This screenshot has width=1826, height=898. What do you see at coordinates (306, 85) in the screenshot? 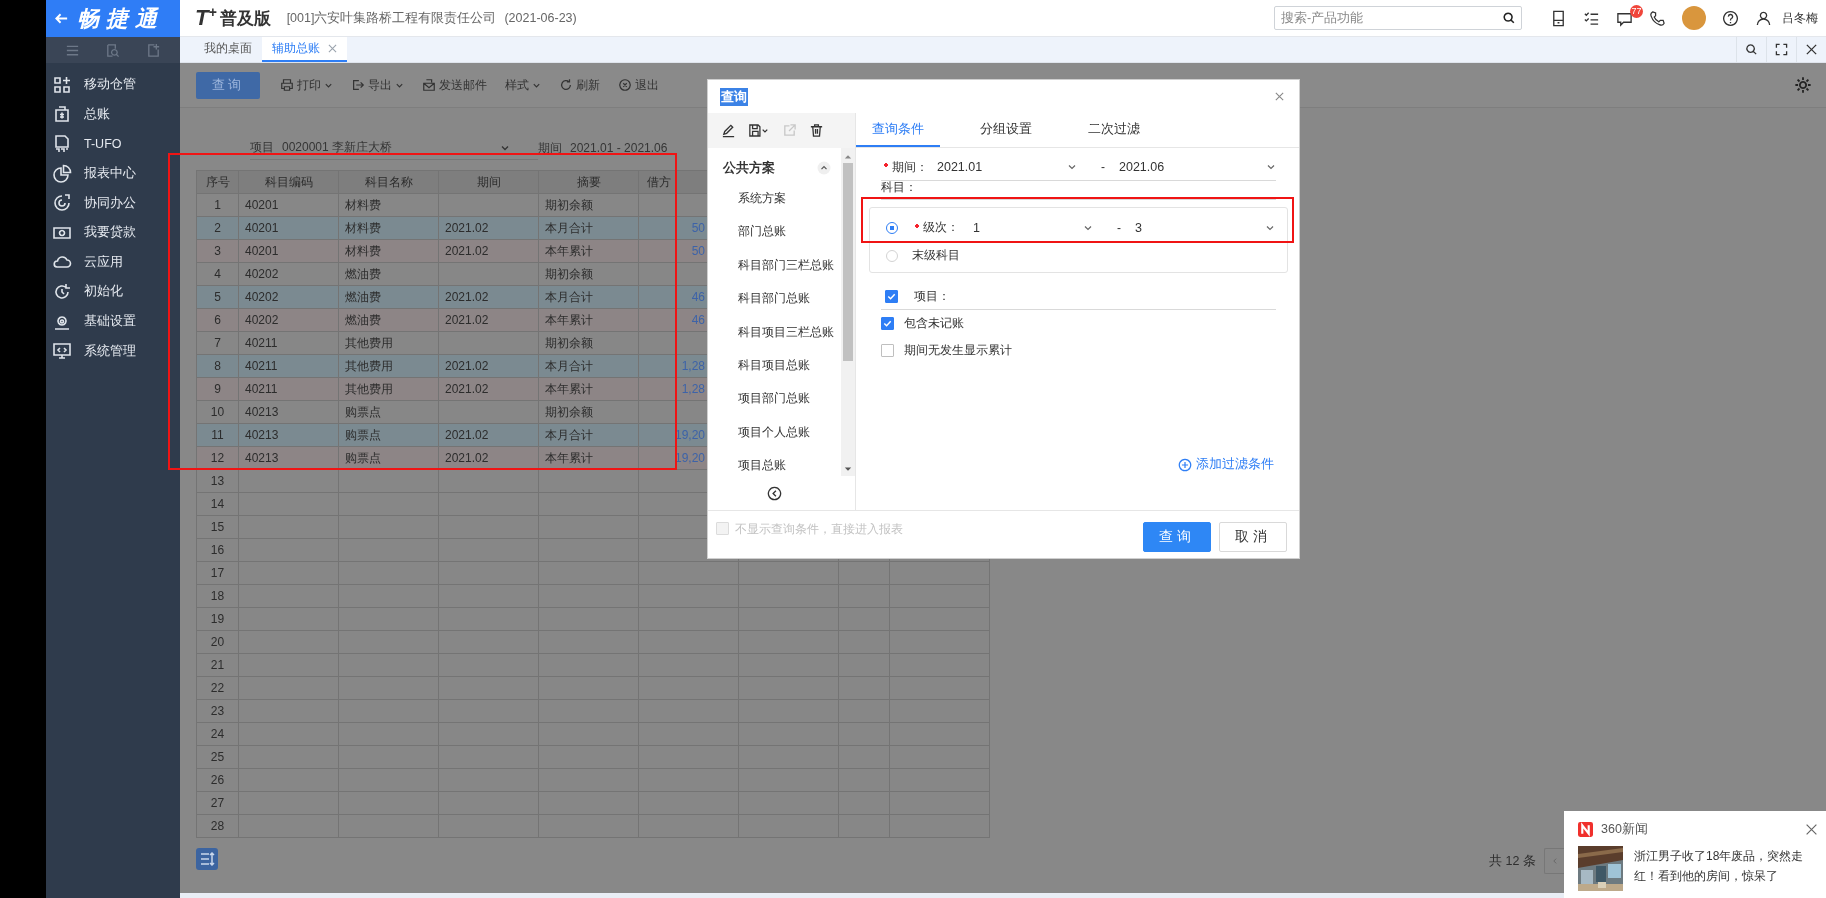
I see `toolbar-button: 打印` at bounding box center [306, 85].